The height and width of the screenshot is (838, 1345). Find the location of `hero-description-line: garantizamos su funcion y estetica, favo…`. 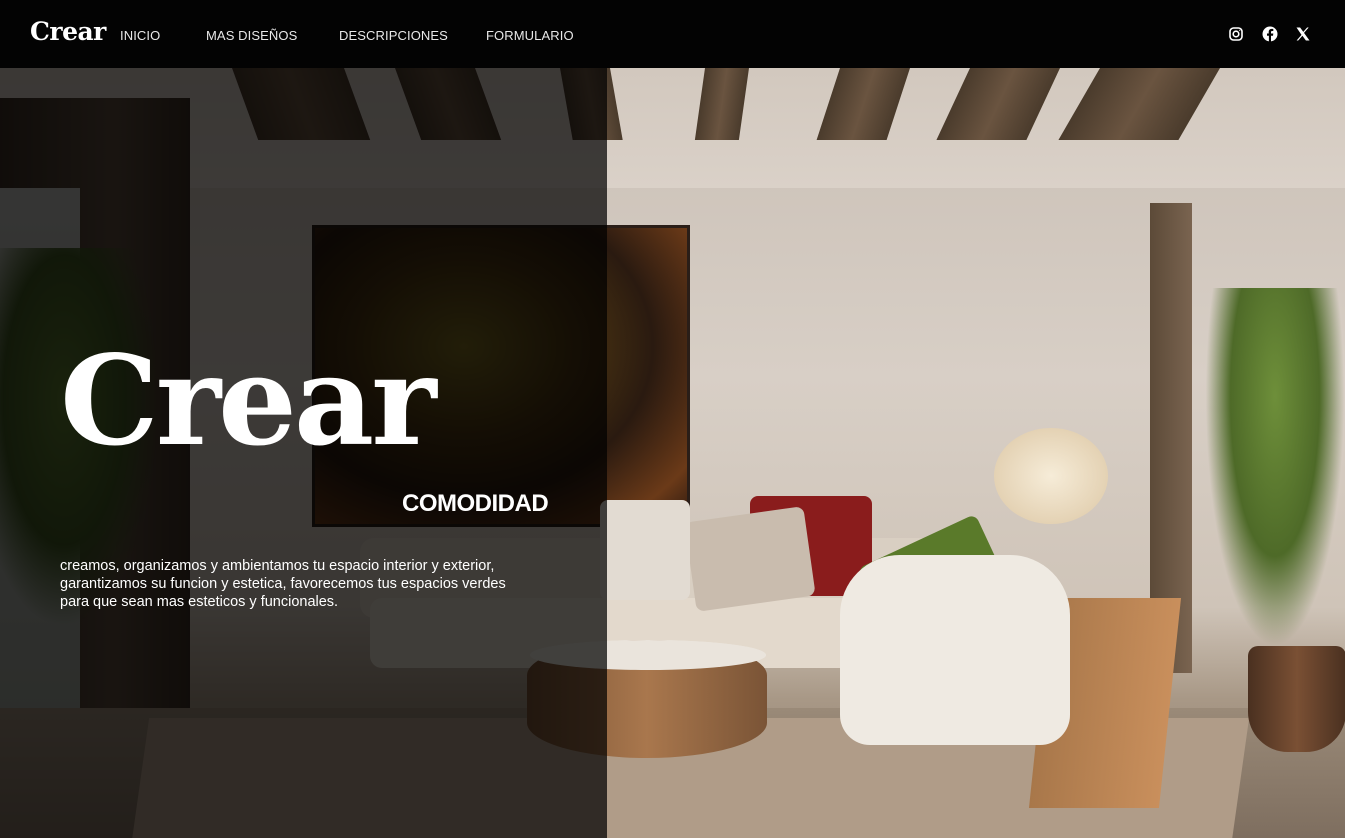

hero-description-line: garantizamos su funcion y estetica, favo… is located at coordinates (283, 584).